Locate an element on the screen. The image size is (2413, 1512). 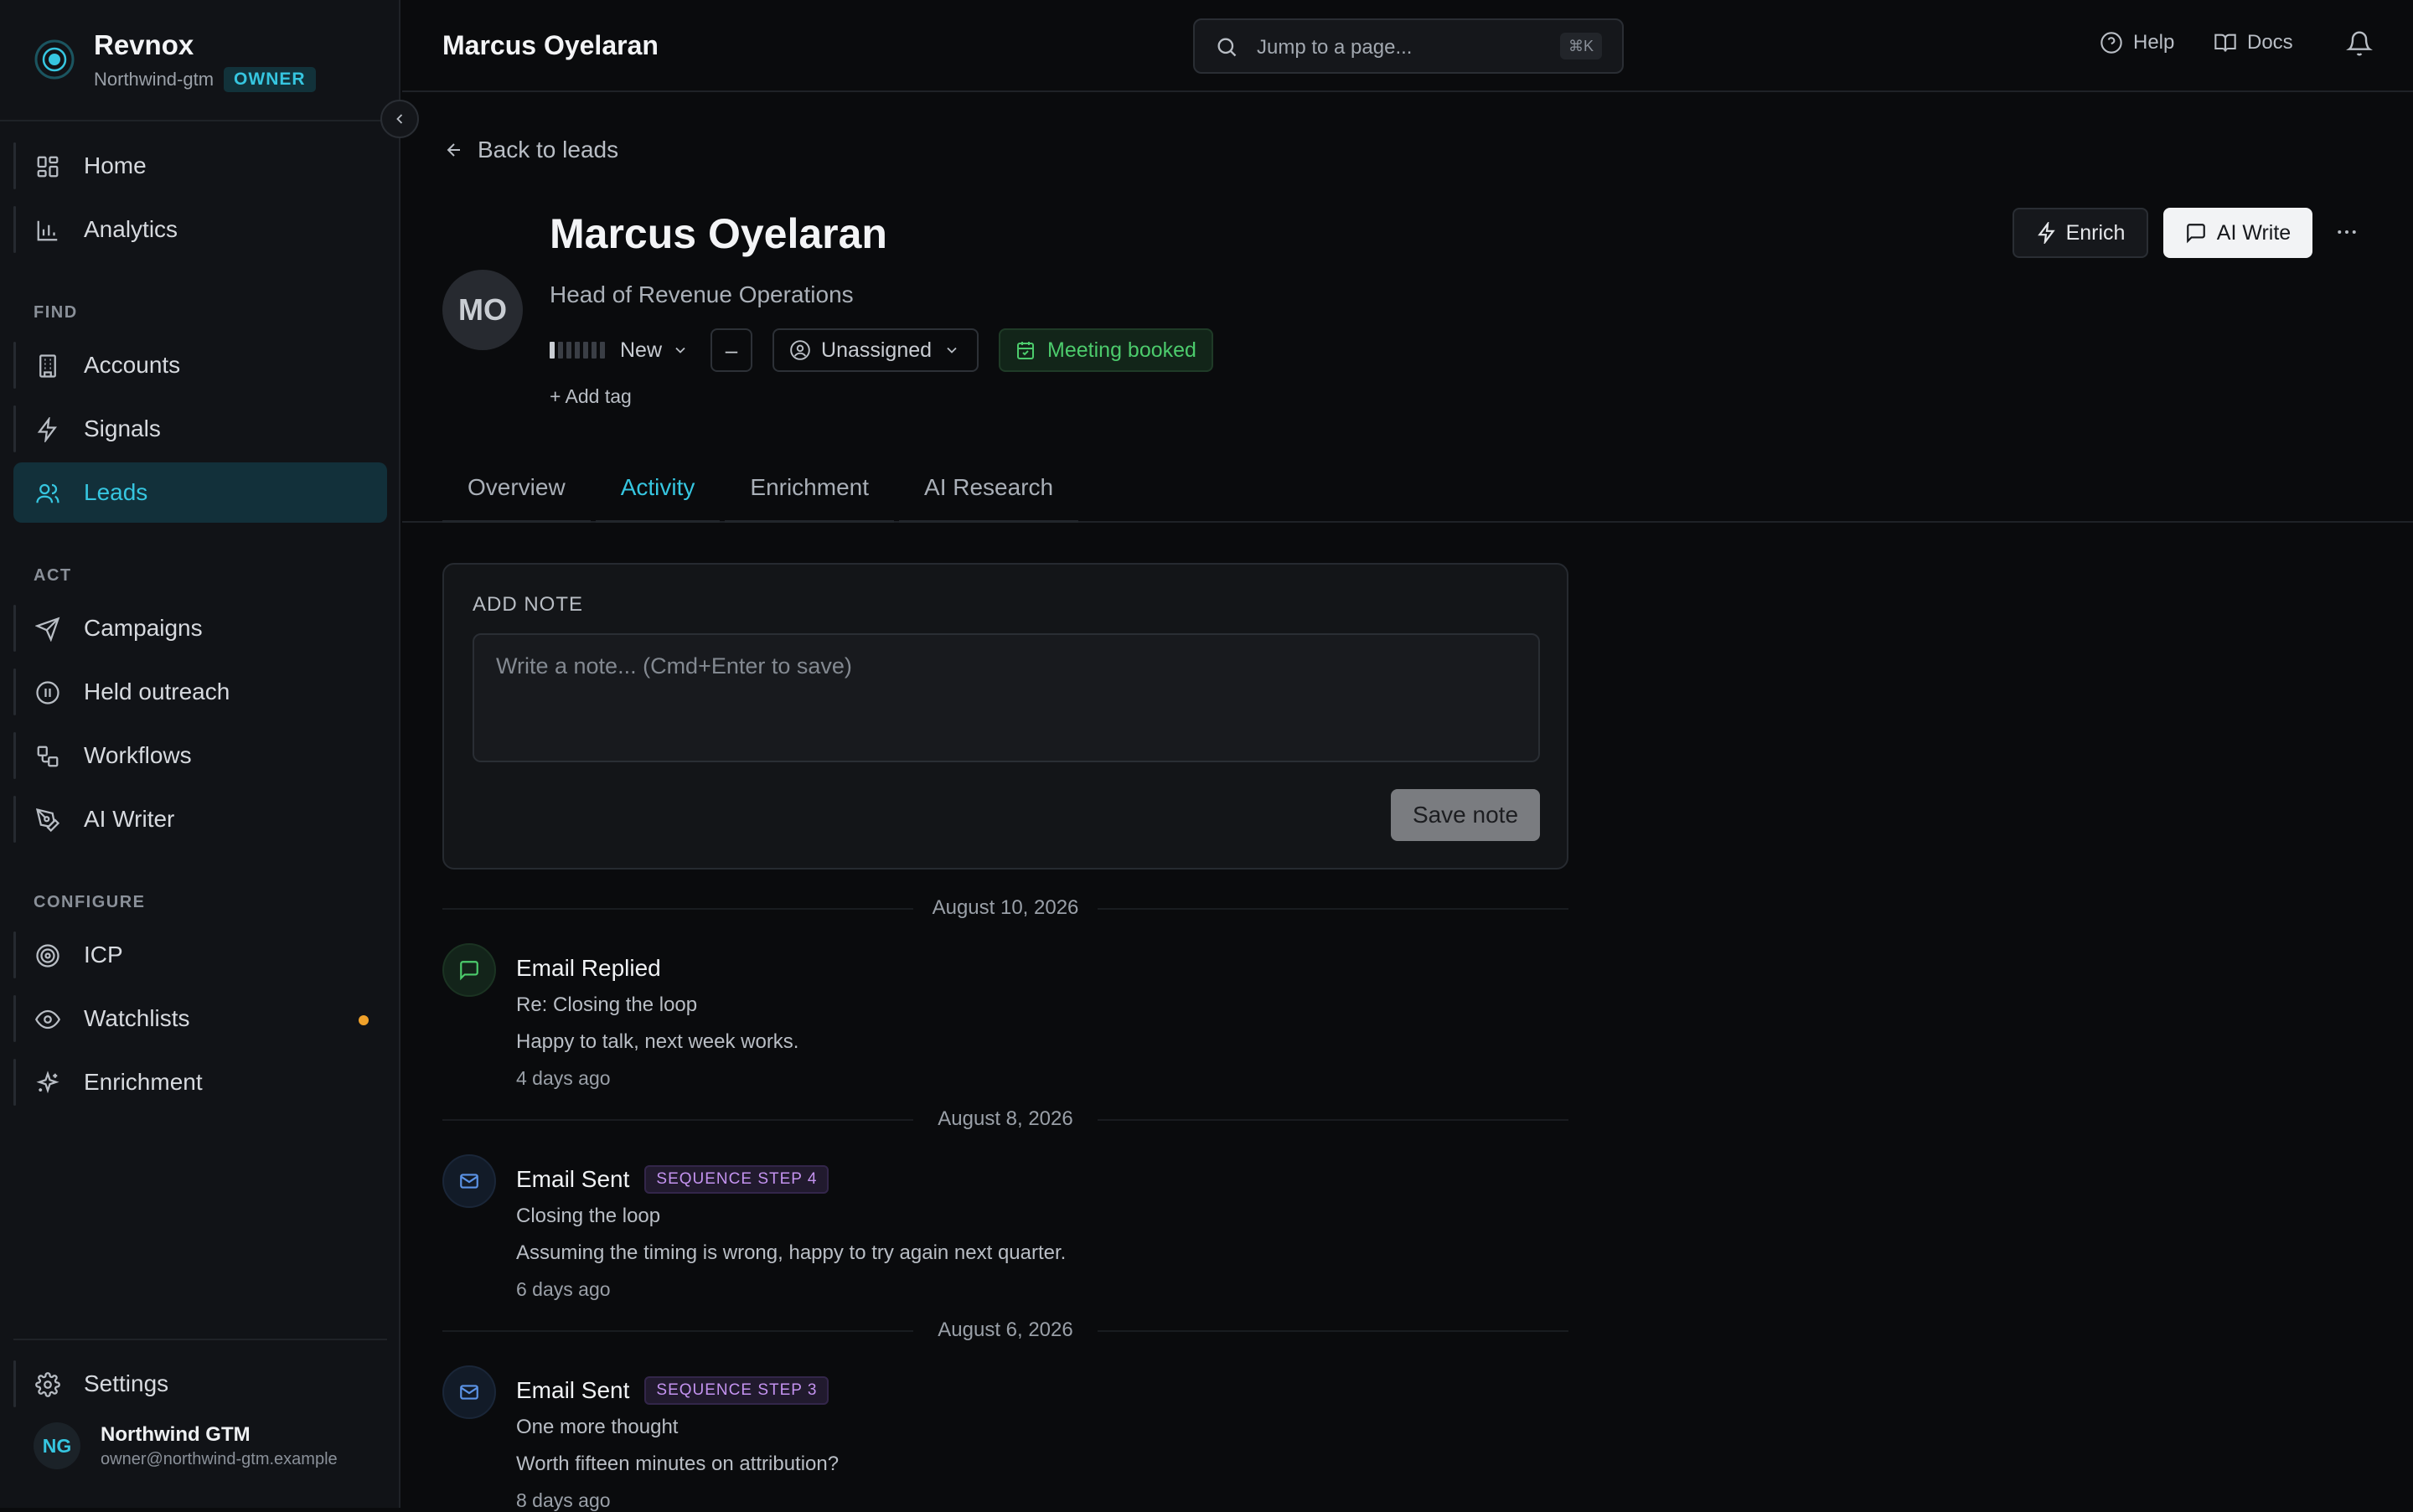
sidebar-item-label: Campaigns is located at coordinates (143, 628).